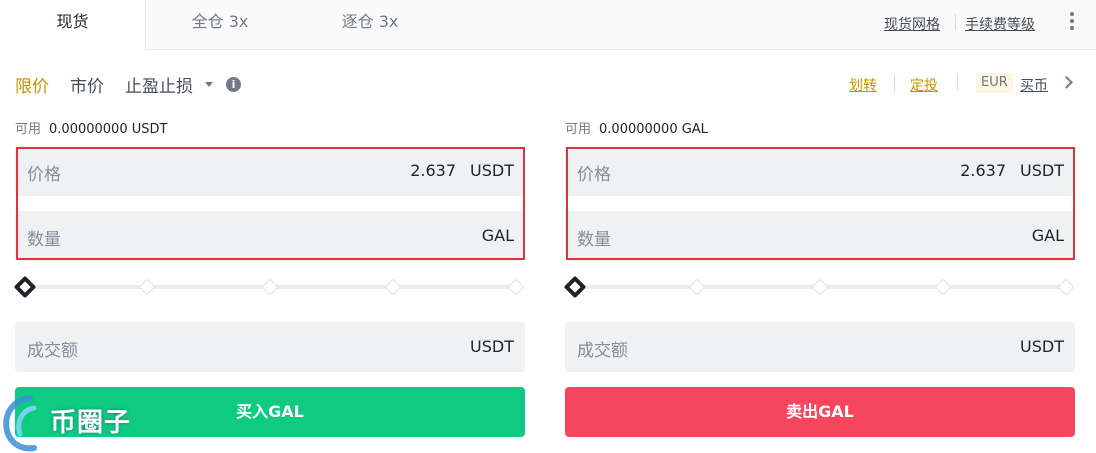  I want to click on available-balance: 可用 0.00000000 GAL, so click(636, 127).